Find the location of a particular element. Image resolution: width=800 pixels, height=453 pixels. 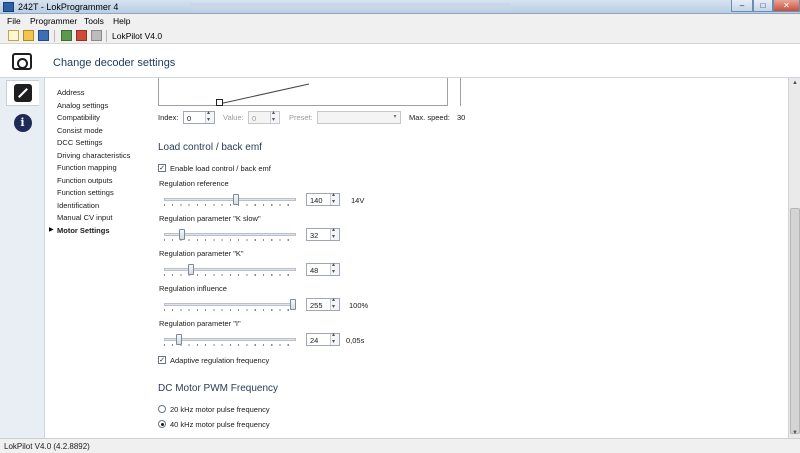

regulation-reference-spinner: 140 is located at coordinates (323, 198).